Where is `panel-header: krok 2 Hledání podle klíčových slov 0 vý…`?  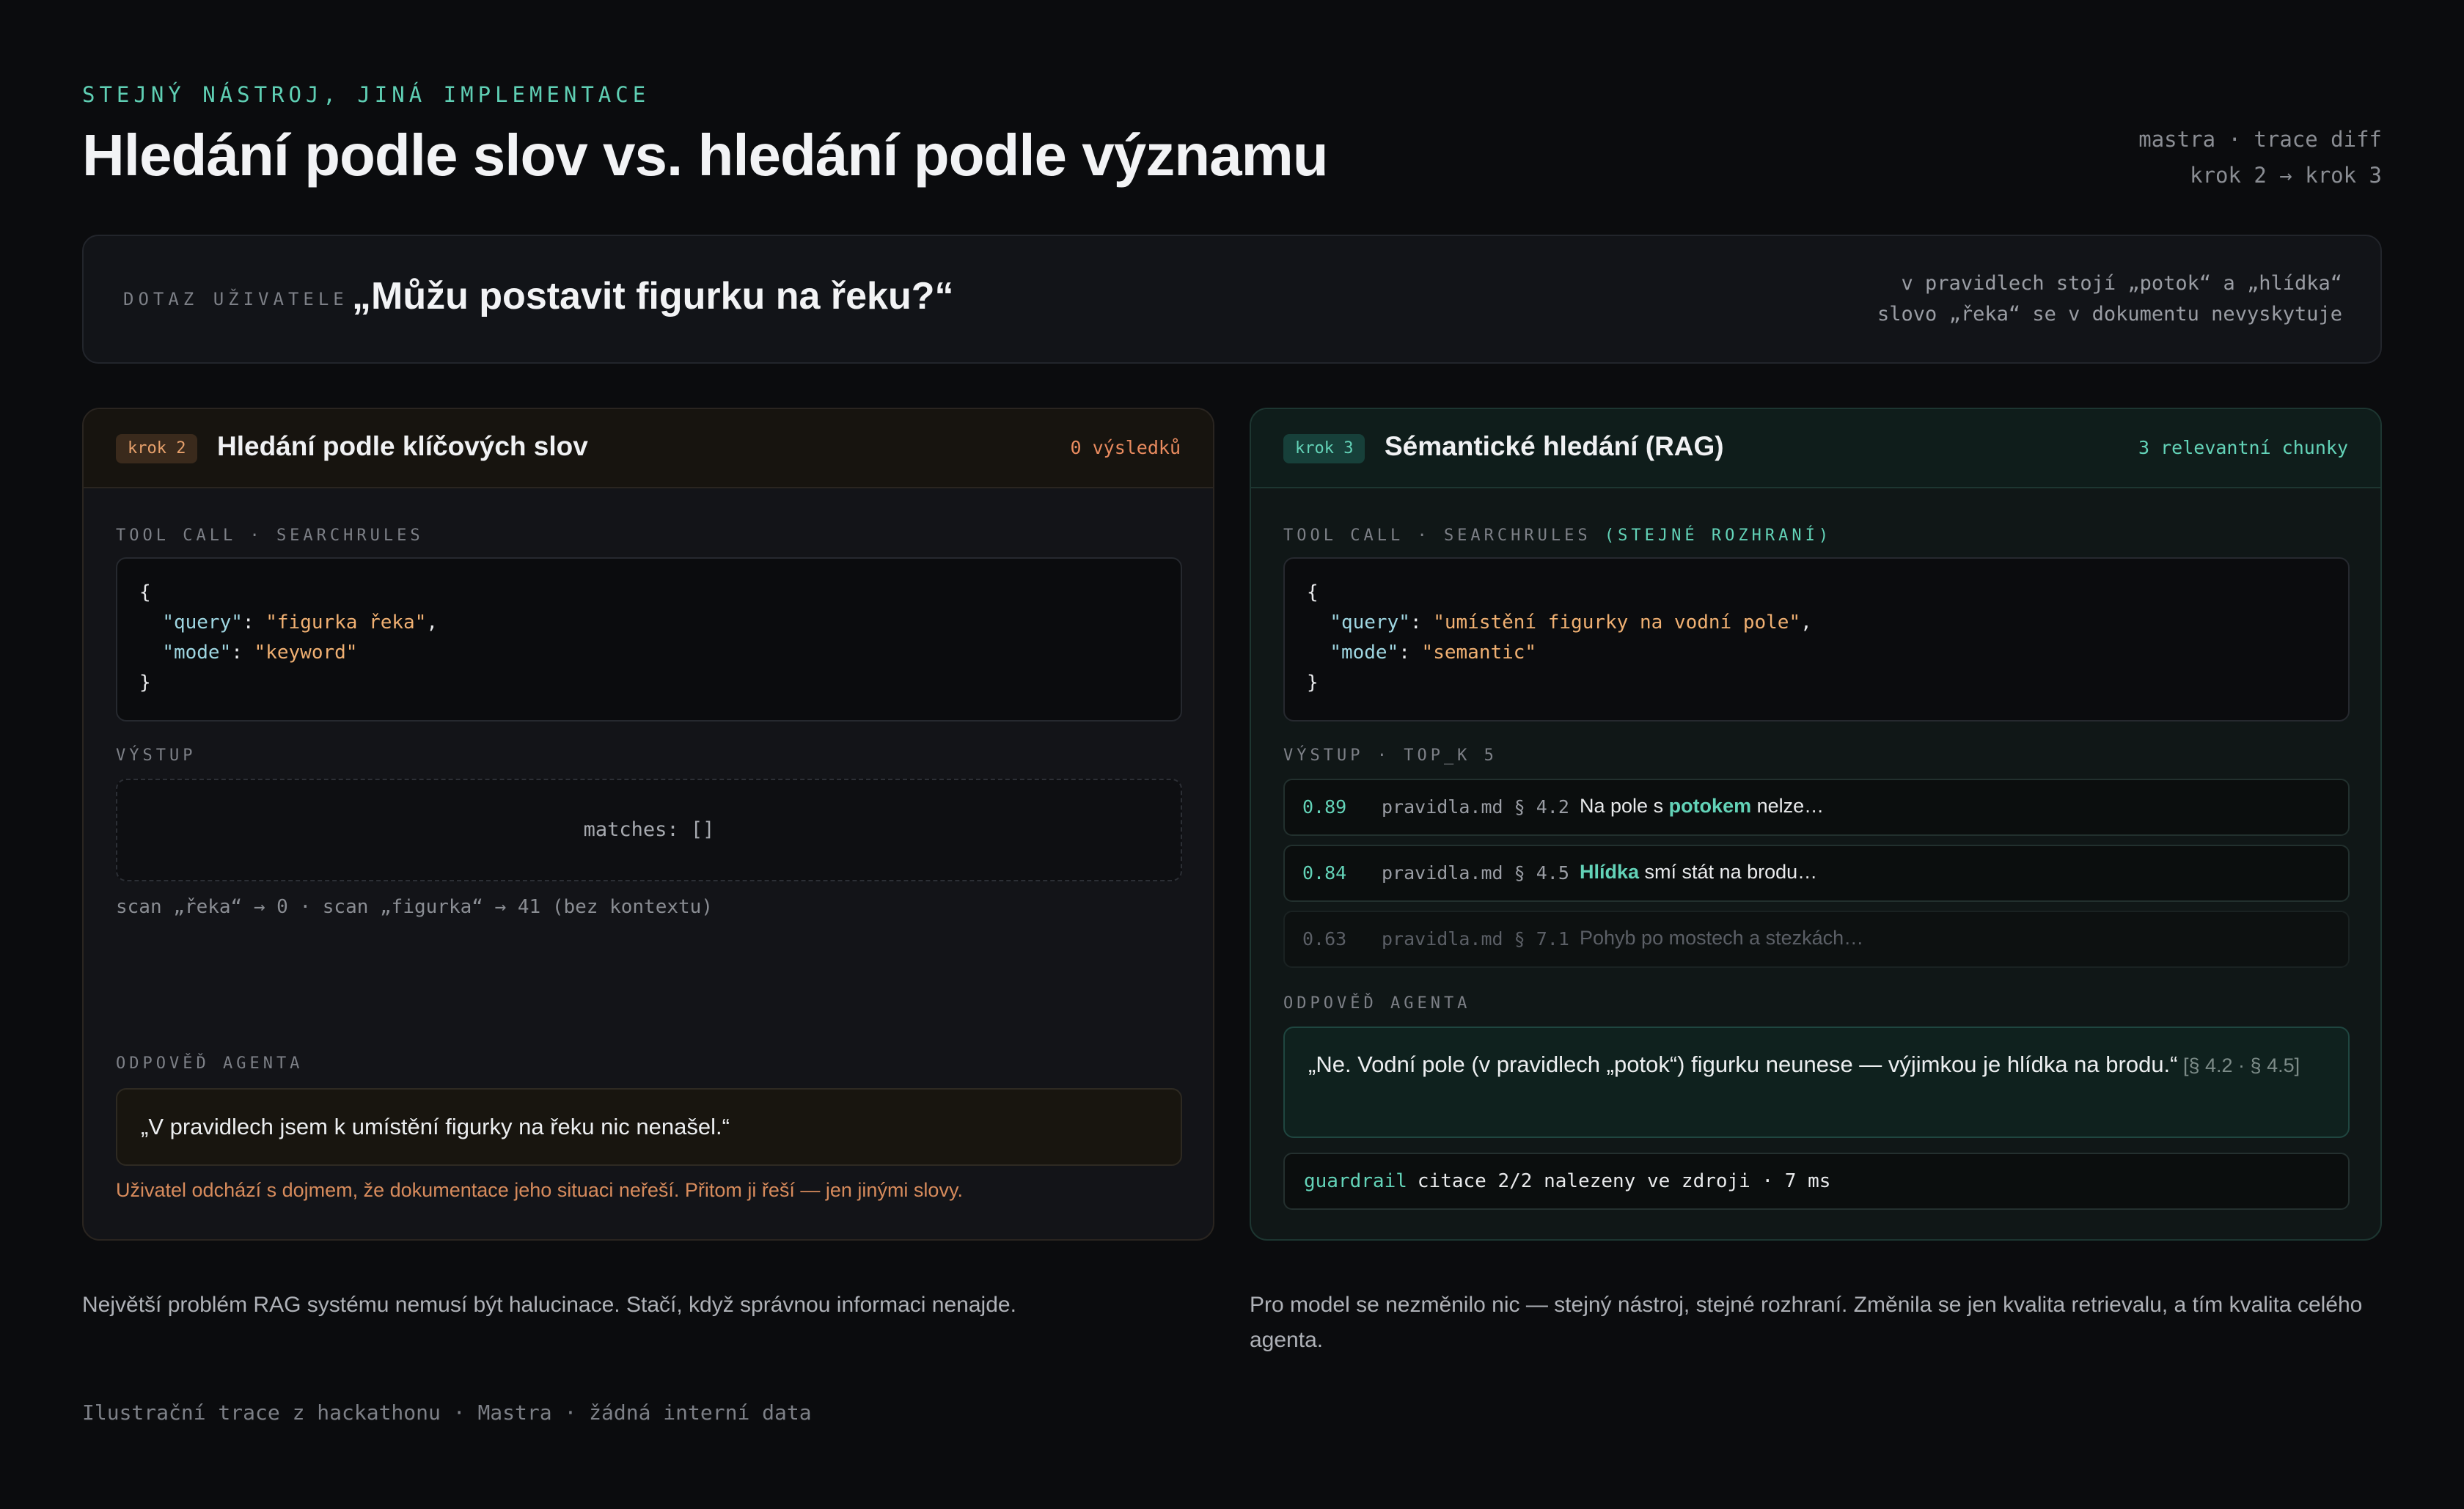 panel-header: krok 2 Hledání podle klíčových slov 0 vý… is located at coordinates (648, 449).